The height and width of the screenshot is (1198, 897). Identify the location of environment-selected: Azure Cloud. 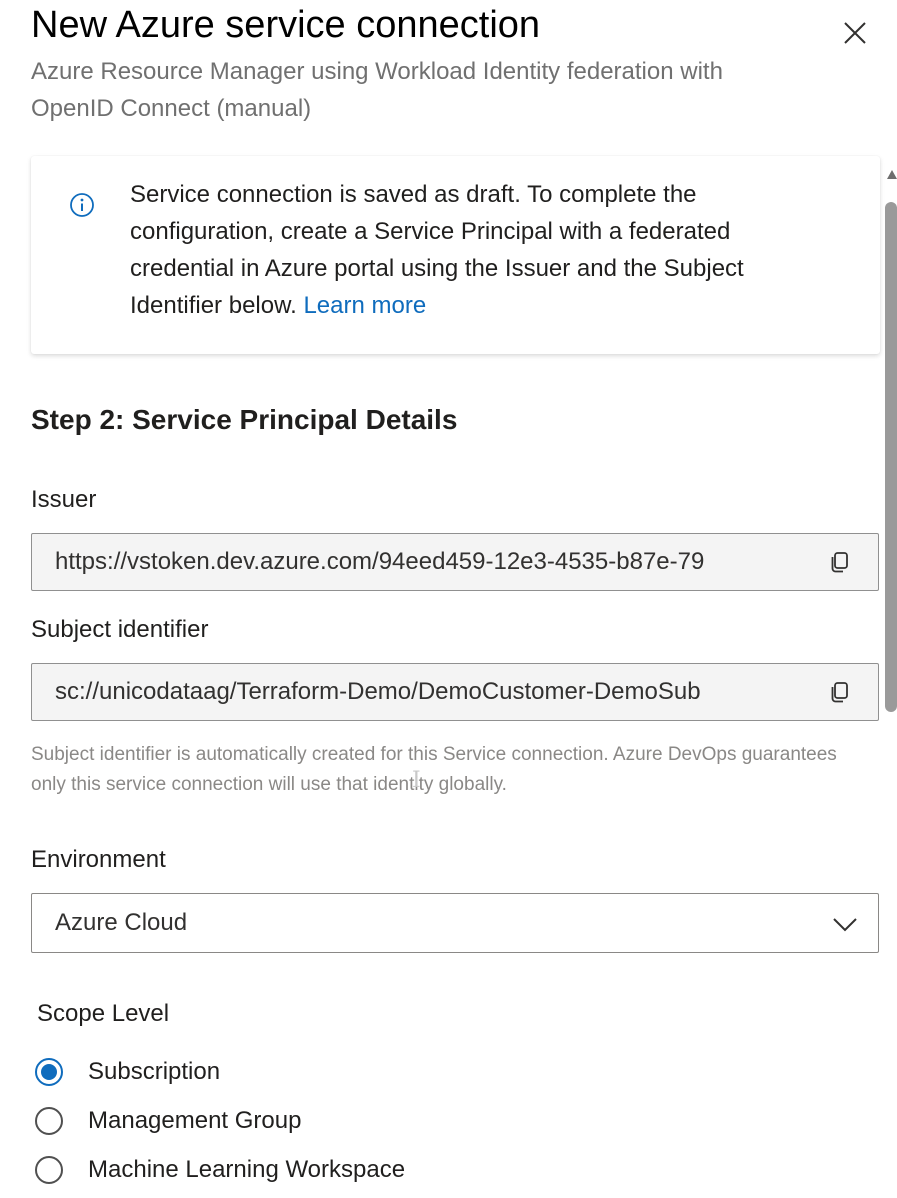
(121, 923).